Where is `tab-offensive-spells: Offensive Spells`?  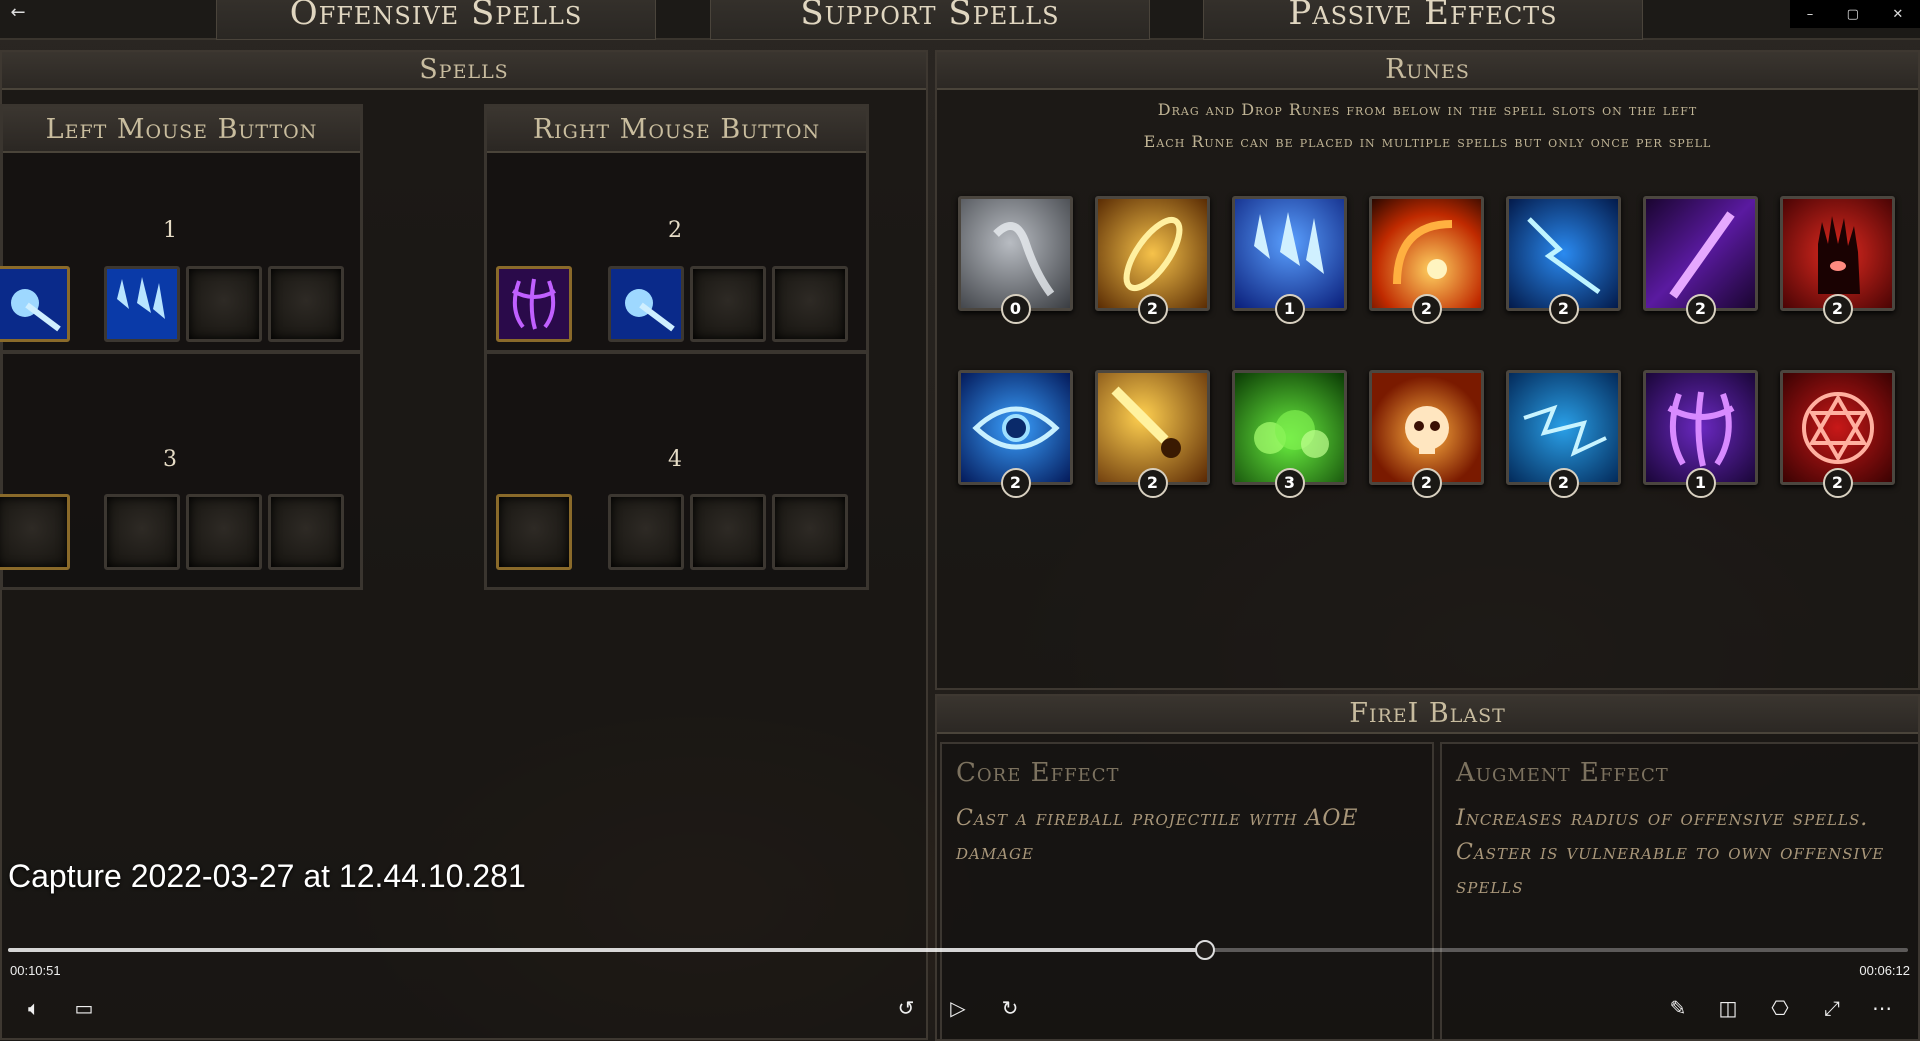
tab-offensive-spells: Offensive Spells is located at coordinates (436, 20).